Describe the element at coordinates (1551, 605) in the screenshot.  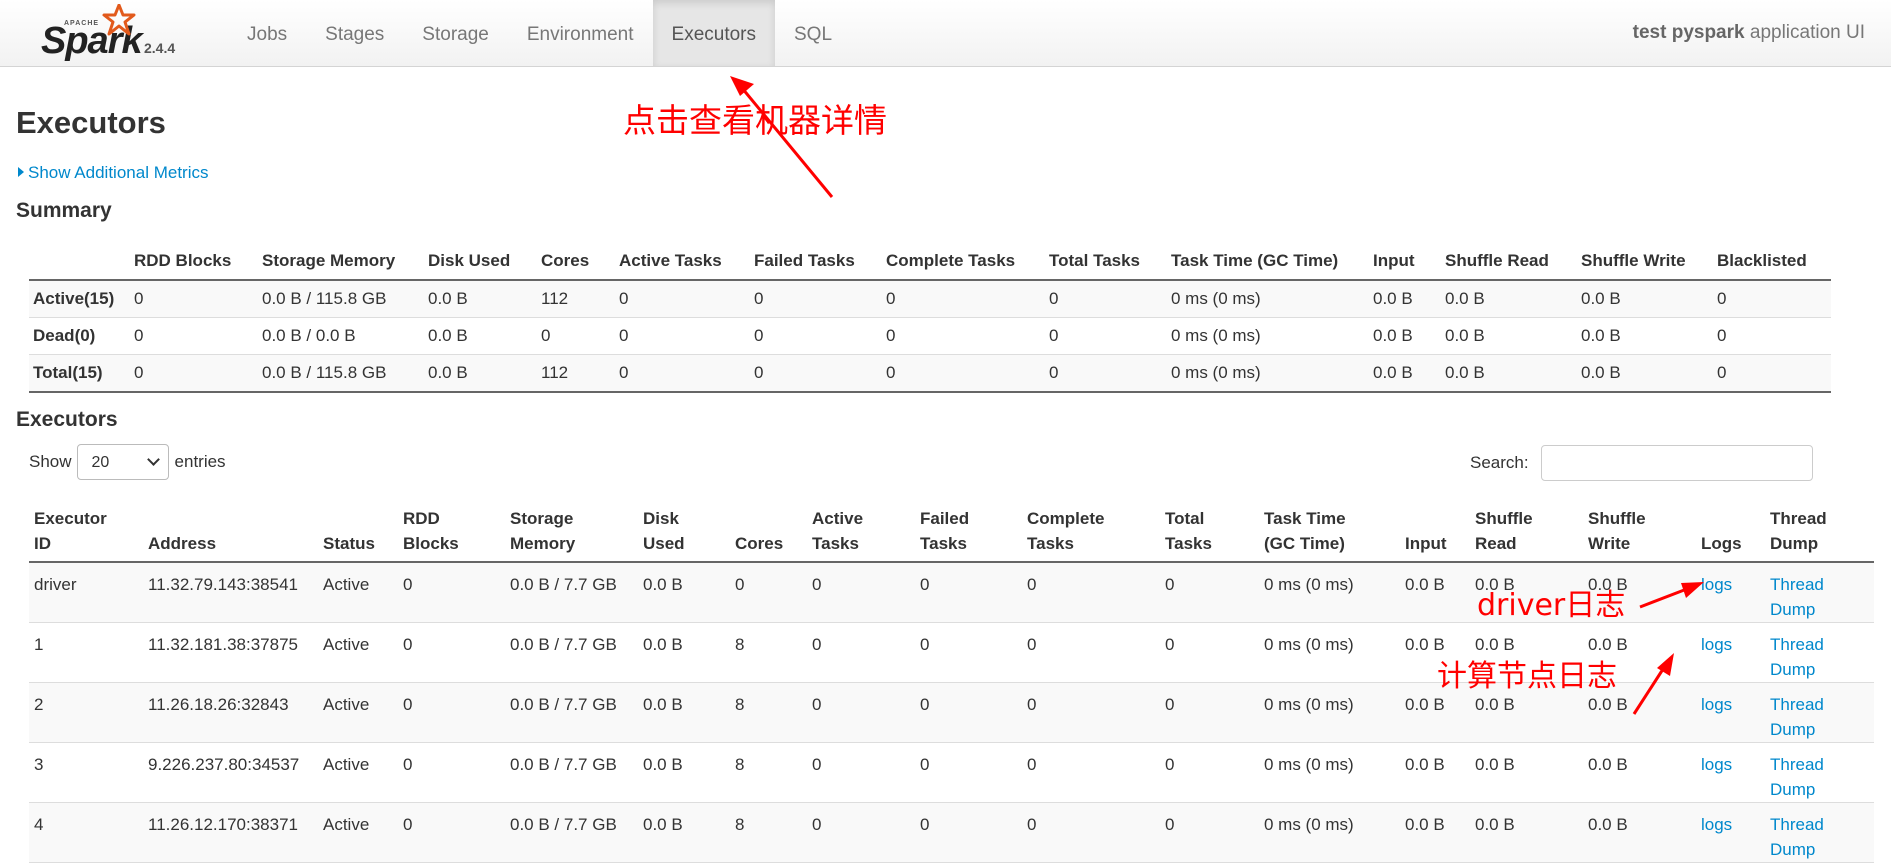
I see `annotation-driver-logs: driver日志` at that location.